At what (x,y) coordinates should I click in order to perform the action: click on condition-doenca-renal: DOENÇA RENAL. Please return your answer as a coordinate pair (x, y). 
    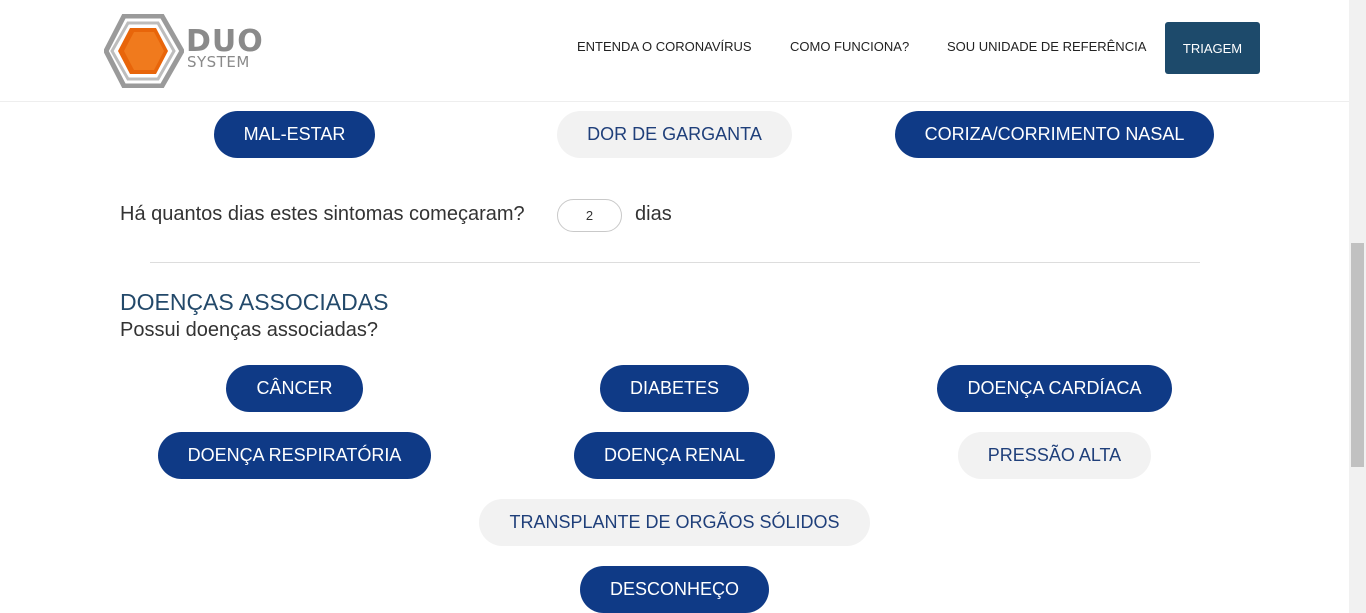
    Looking at the image, I should click on (674, 455).